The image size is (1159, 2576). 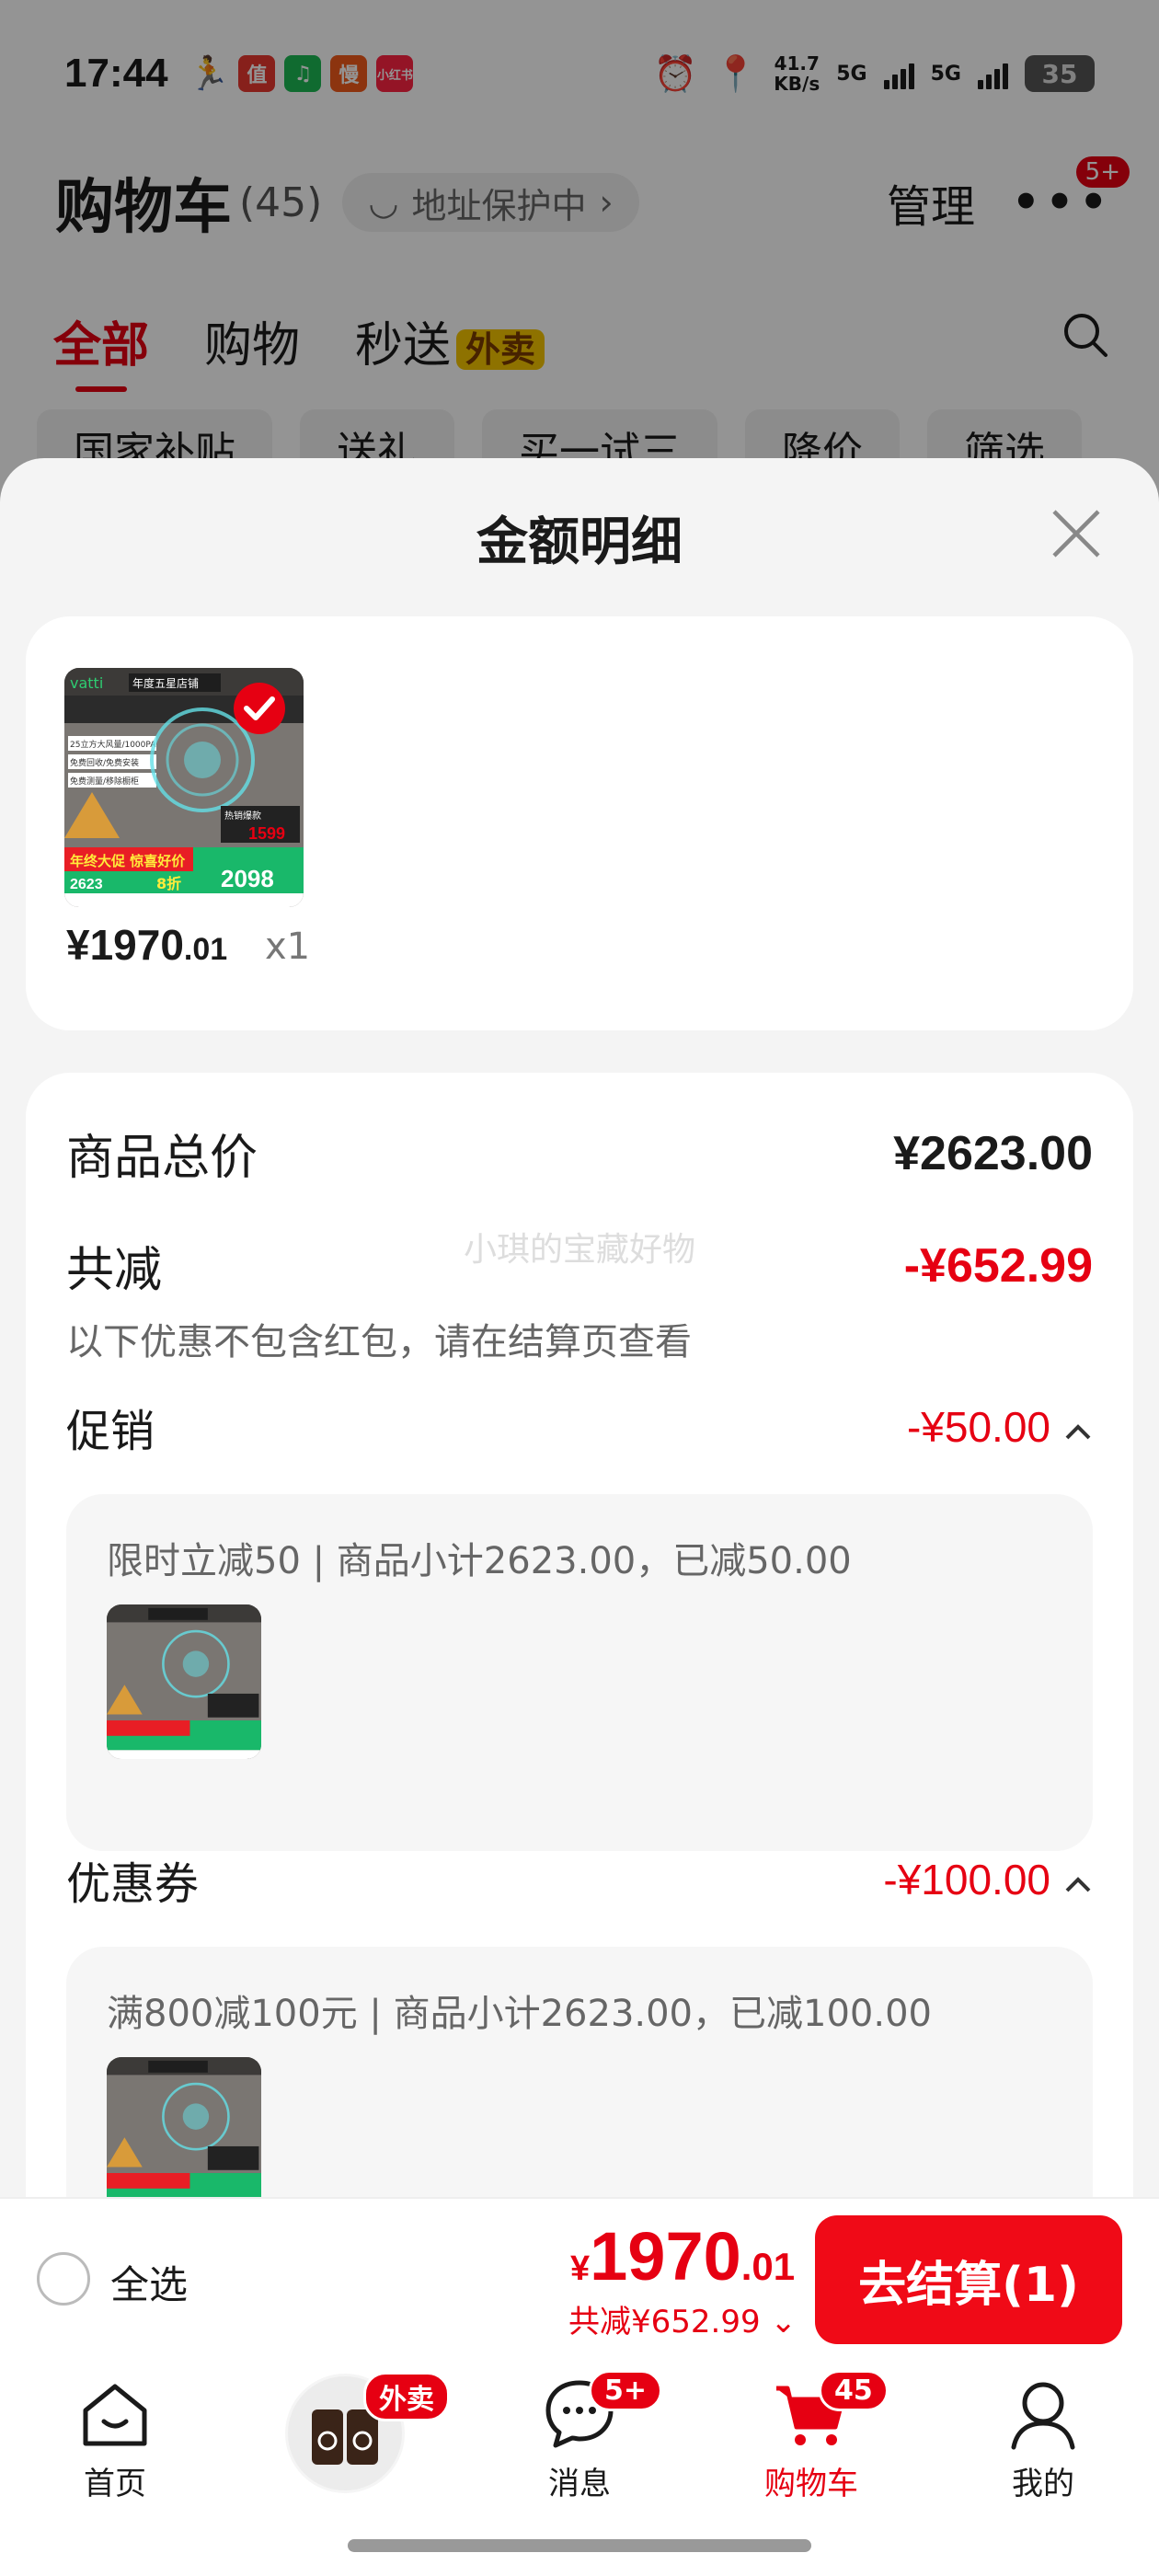 What do you see at coordinates (406, 2396) in the screenshot?
I see `waimai-badge: 外卖` at bounding box center [406, 2396].